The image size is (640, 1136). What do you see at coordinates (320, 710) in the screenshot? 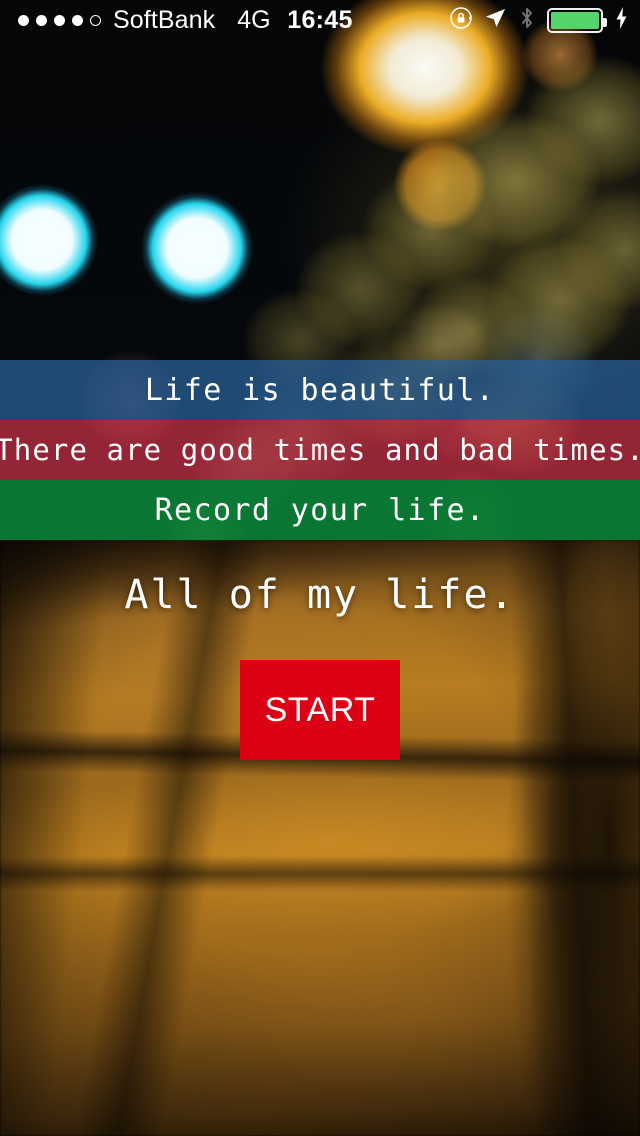
I see `start-button: START` at bounding box center [320, 710].